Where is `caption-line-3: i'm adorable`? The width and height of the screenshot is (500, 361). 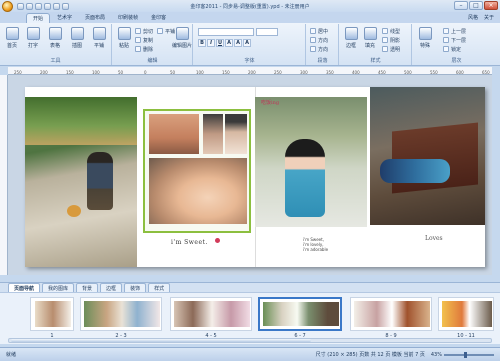
caption-line-3: i'm adorable is located at coordinates (316, 249).